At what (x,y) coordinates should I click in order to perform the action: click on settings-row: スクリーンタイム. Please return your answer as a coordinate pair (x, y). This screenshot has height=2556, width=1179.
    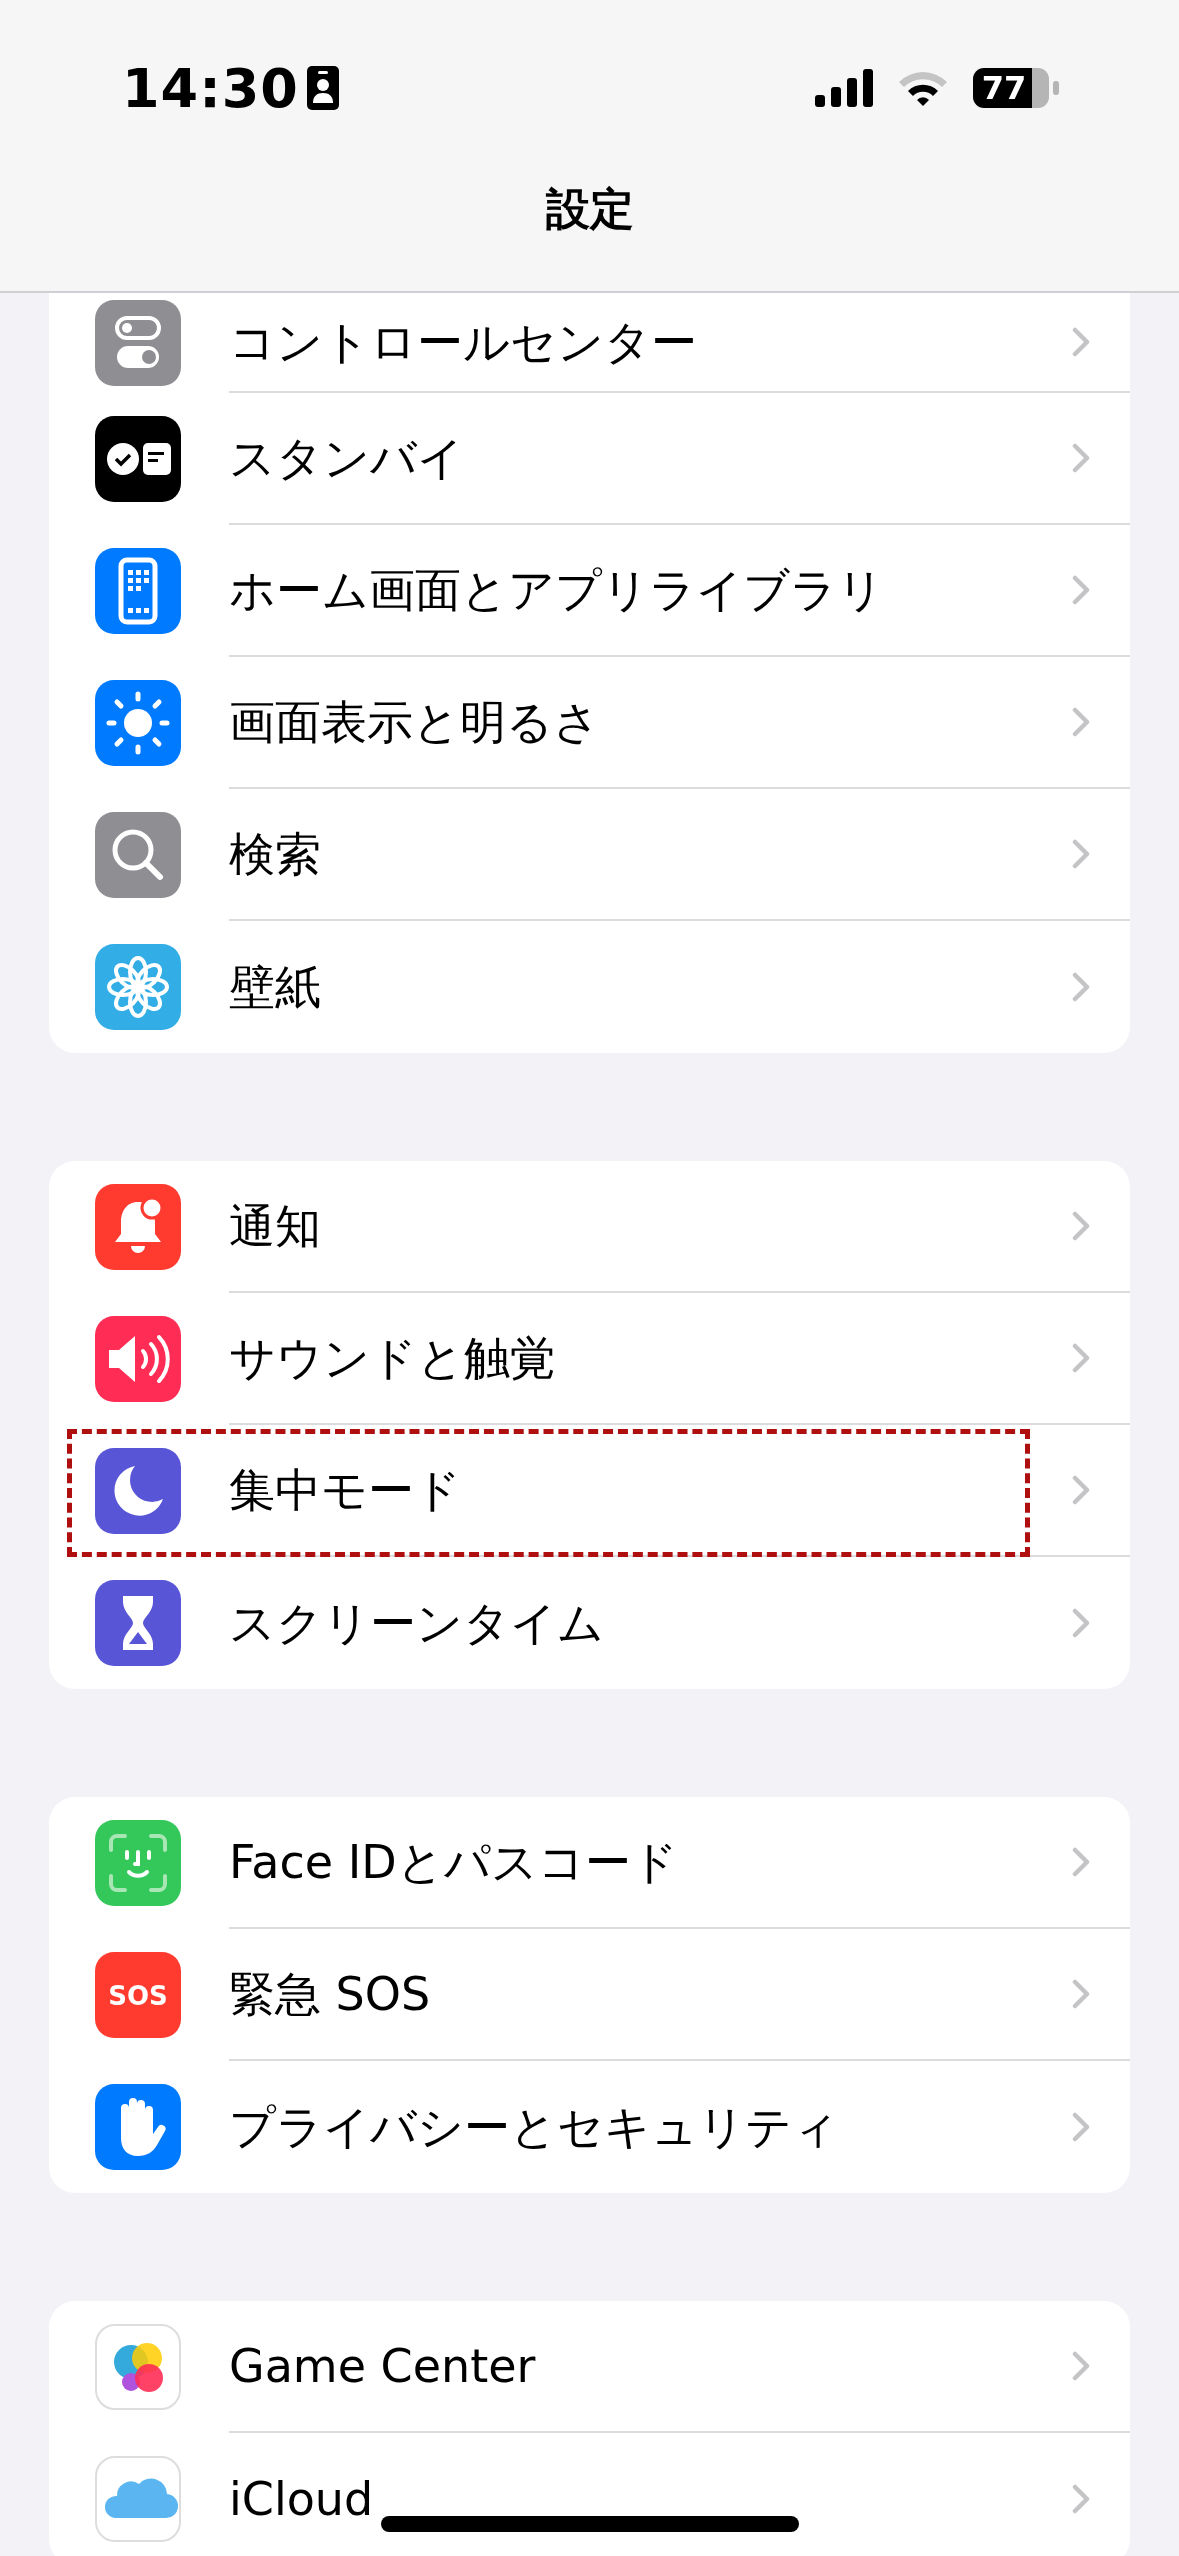
    Looking at the image, I should click on (589, 1623).